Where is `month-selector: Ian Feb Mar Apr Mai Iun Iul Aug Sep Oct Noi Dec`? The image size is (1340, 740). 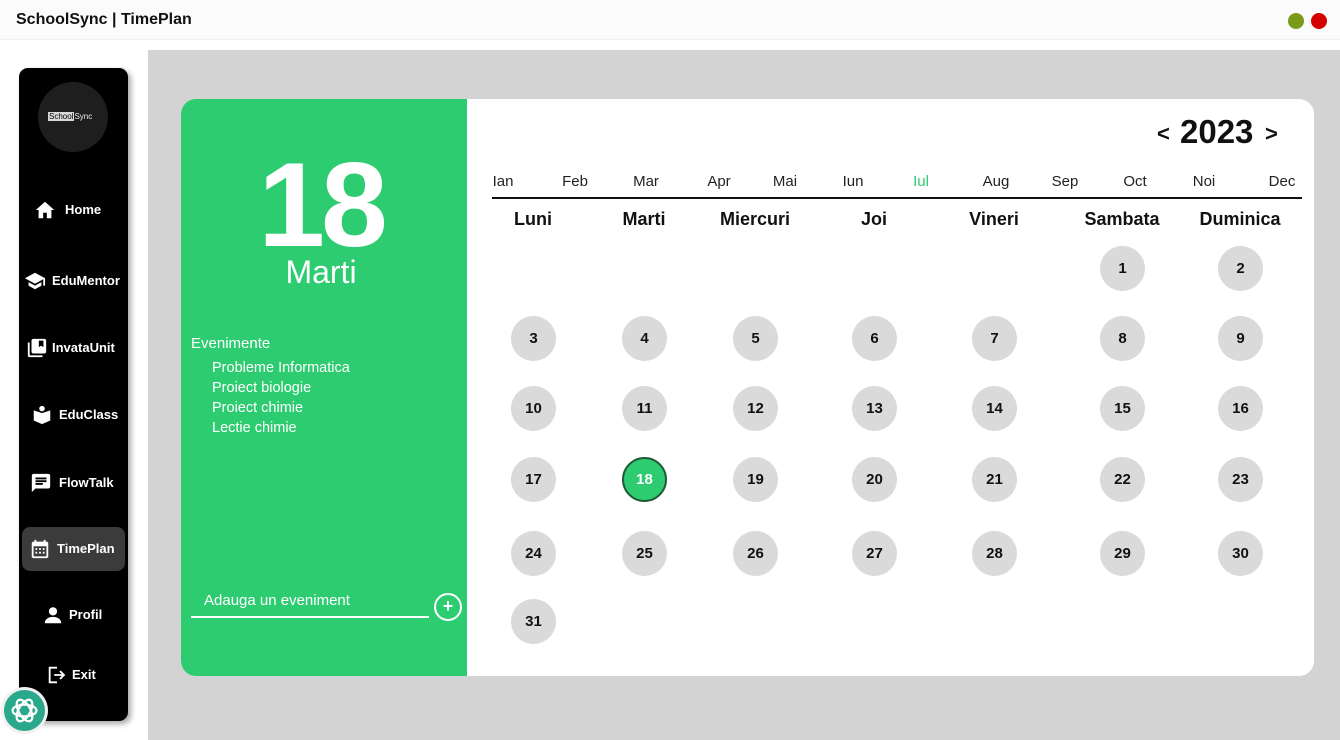
month-selector: Ian Feb Mar Apr Mai Iun Iul Aug Sep Oct Noi Dec is located at coordinates (897, 185).